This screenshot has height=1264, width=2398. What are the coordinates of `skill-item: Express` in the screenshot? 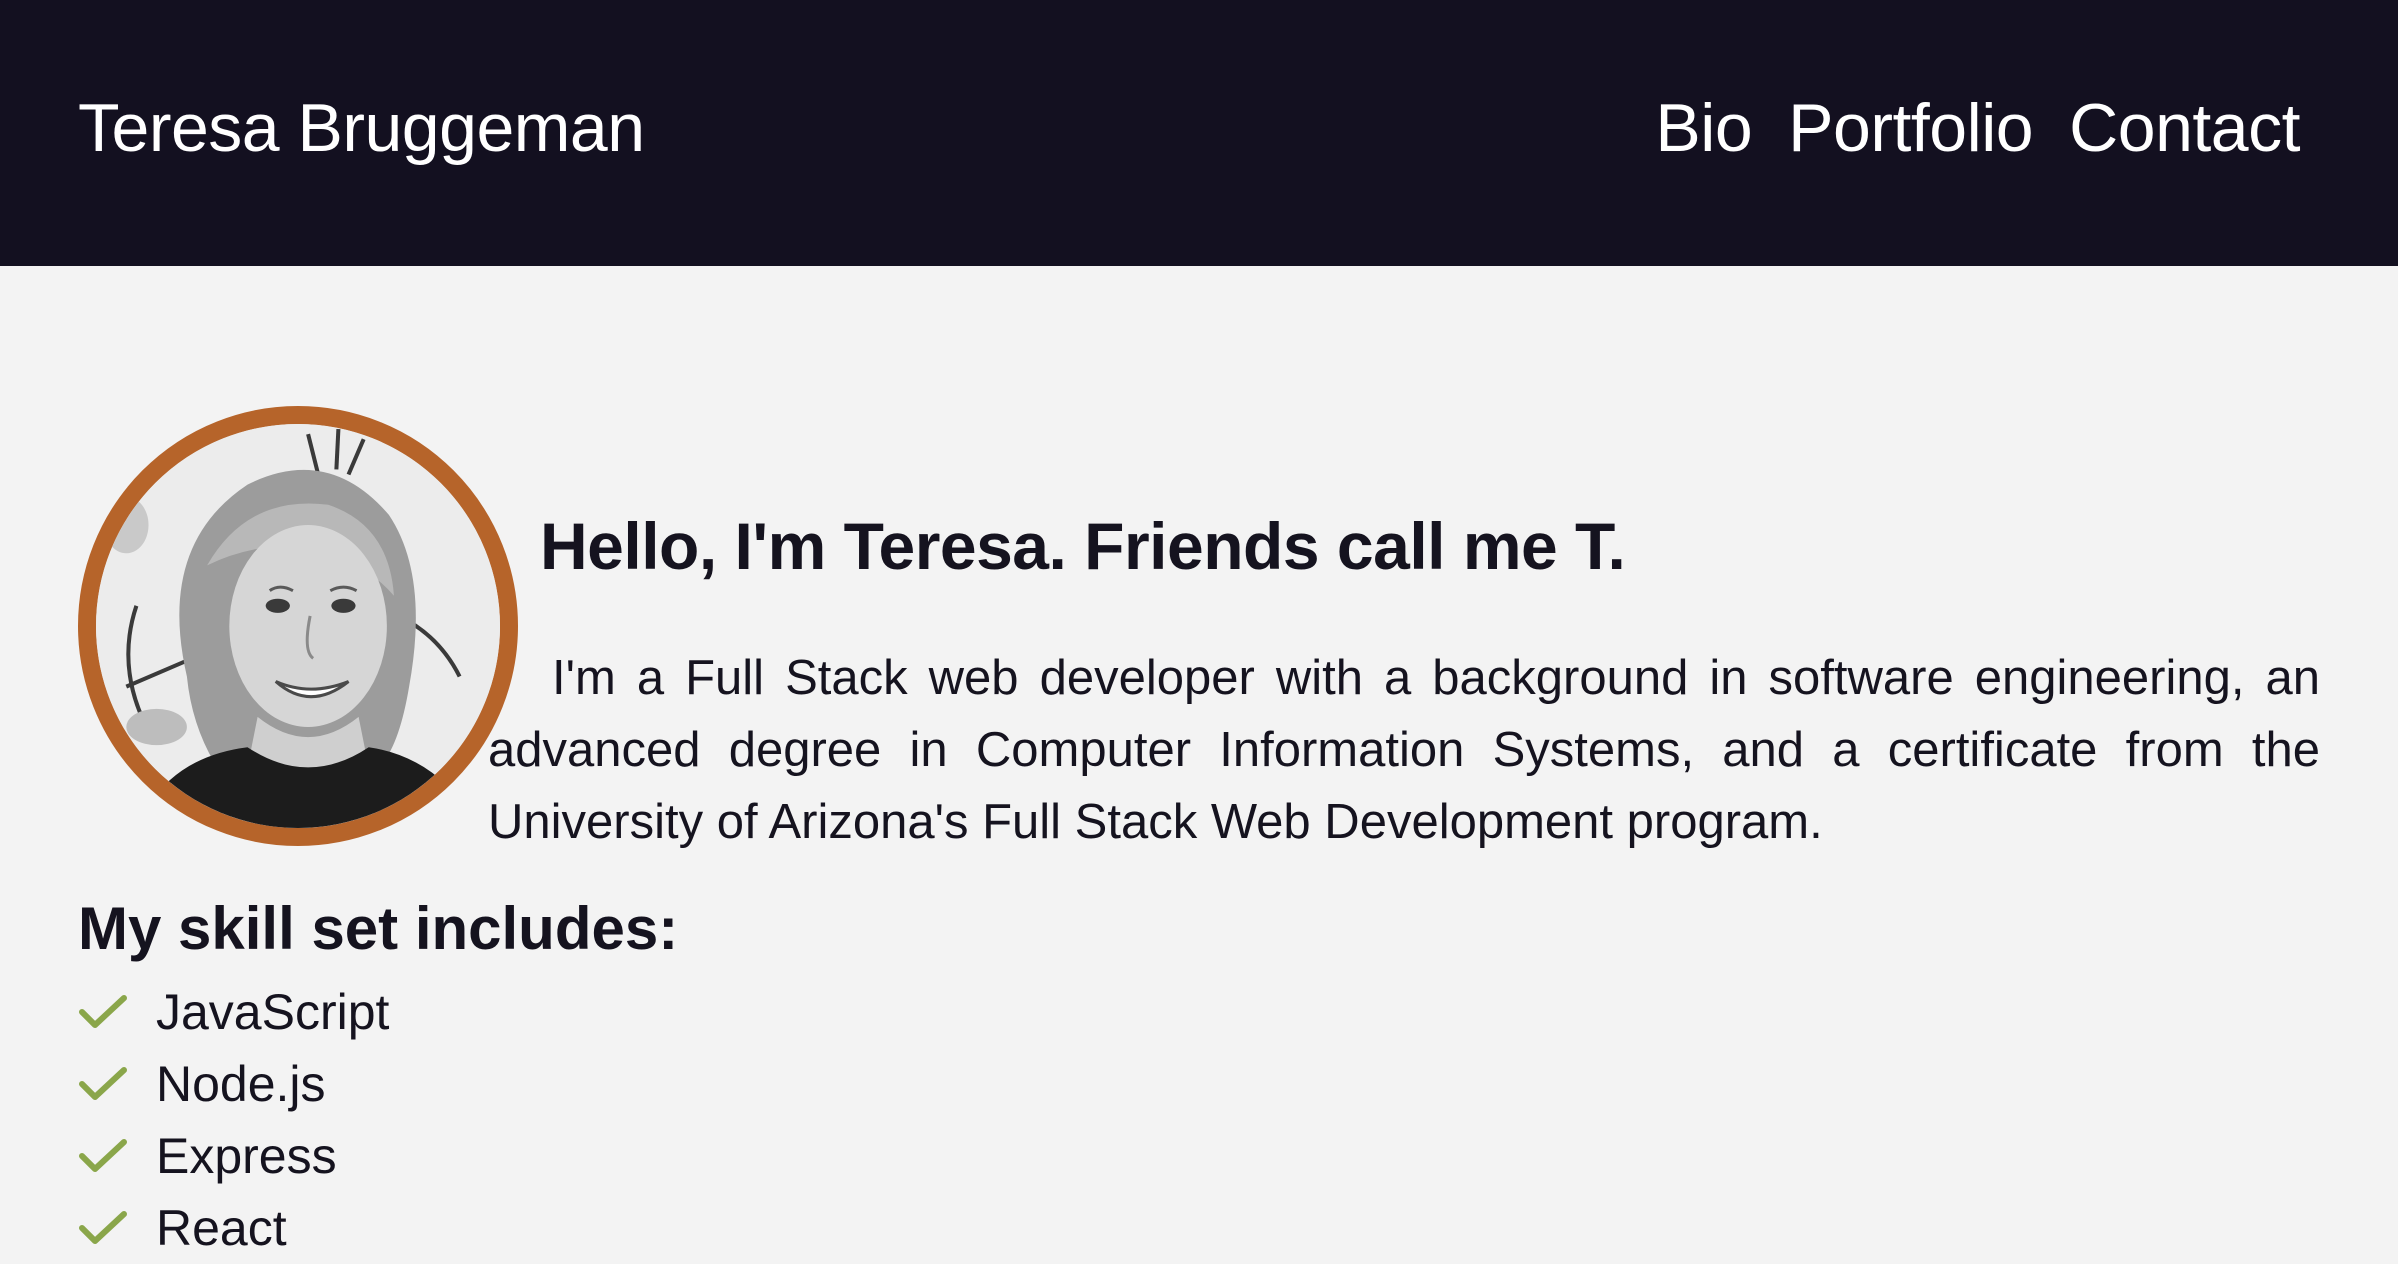 It's located at (233, 1156).